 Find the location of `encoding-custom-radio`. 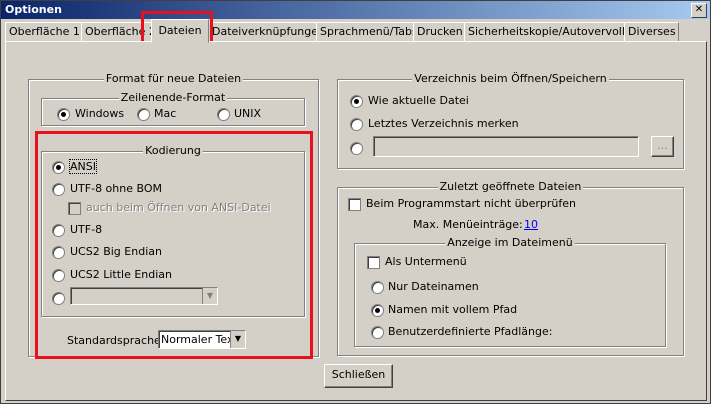

encoding-custom-radio is located at coordinates (58, 298).